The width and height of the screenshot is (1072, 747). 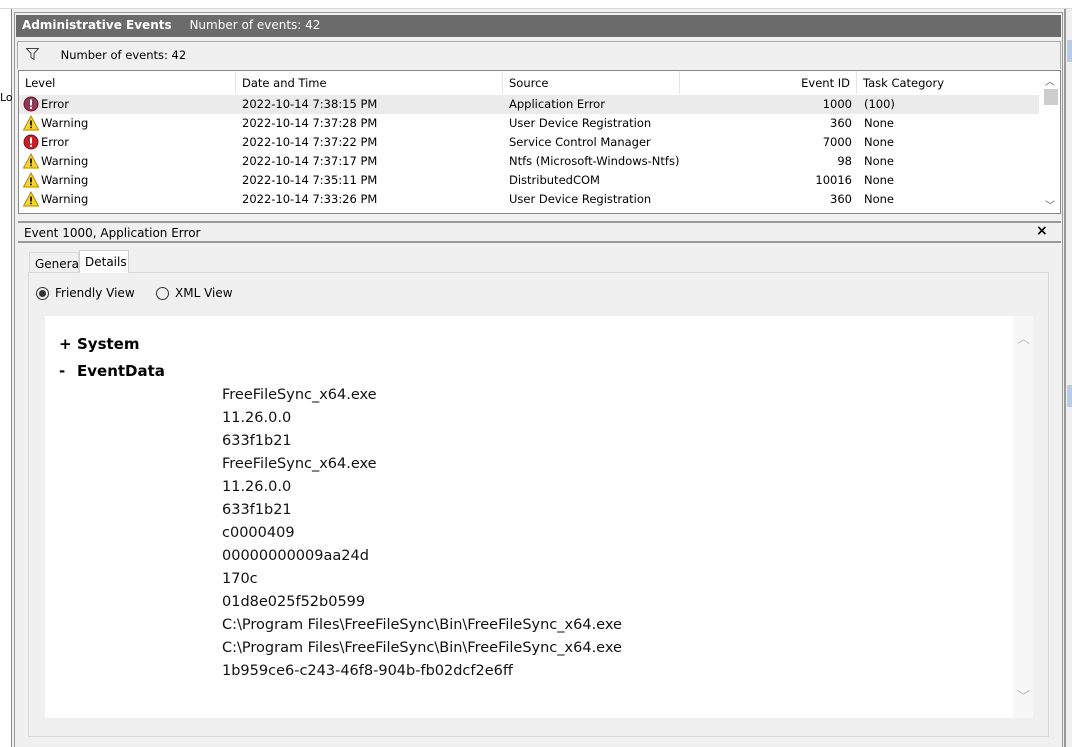 I want to click on column-header-task-category: Task Category, so click(x=948, y=82).